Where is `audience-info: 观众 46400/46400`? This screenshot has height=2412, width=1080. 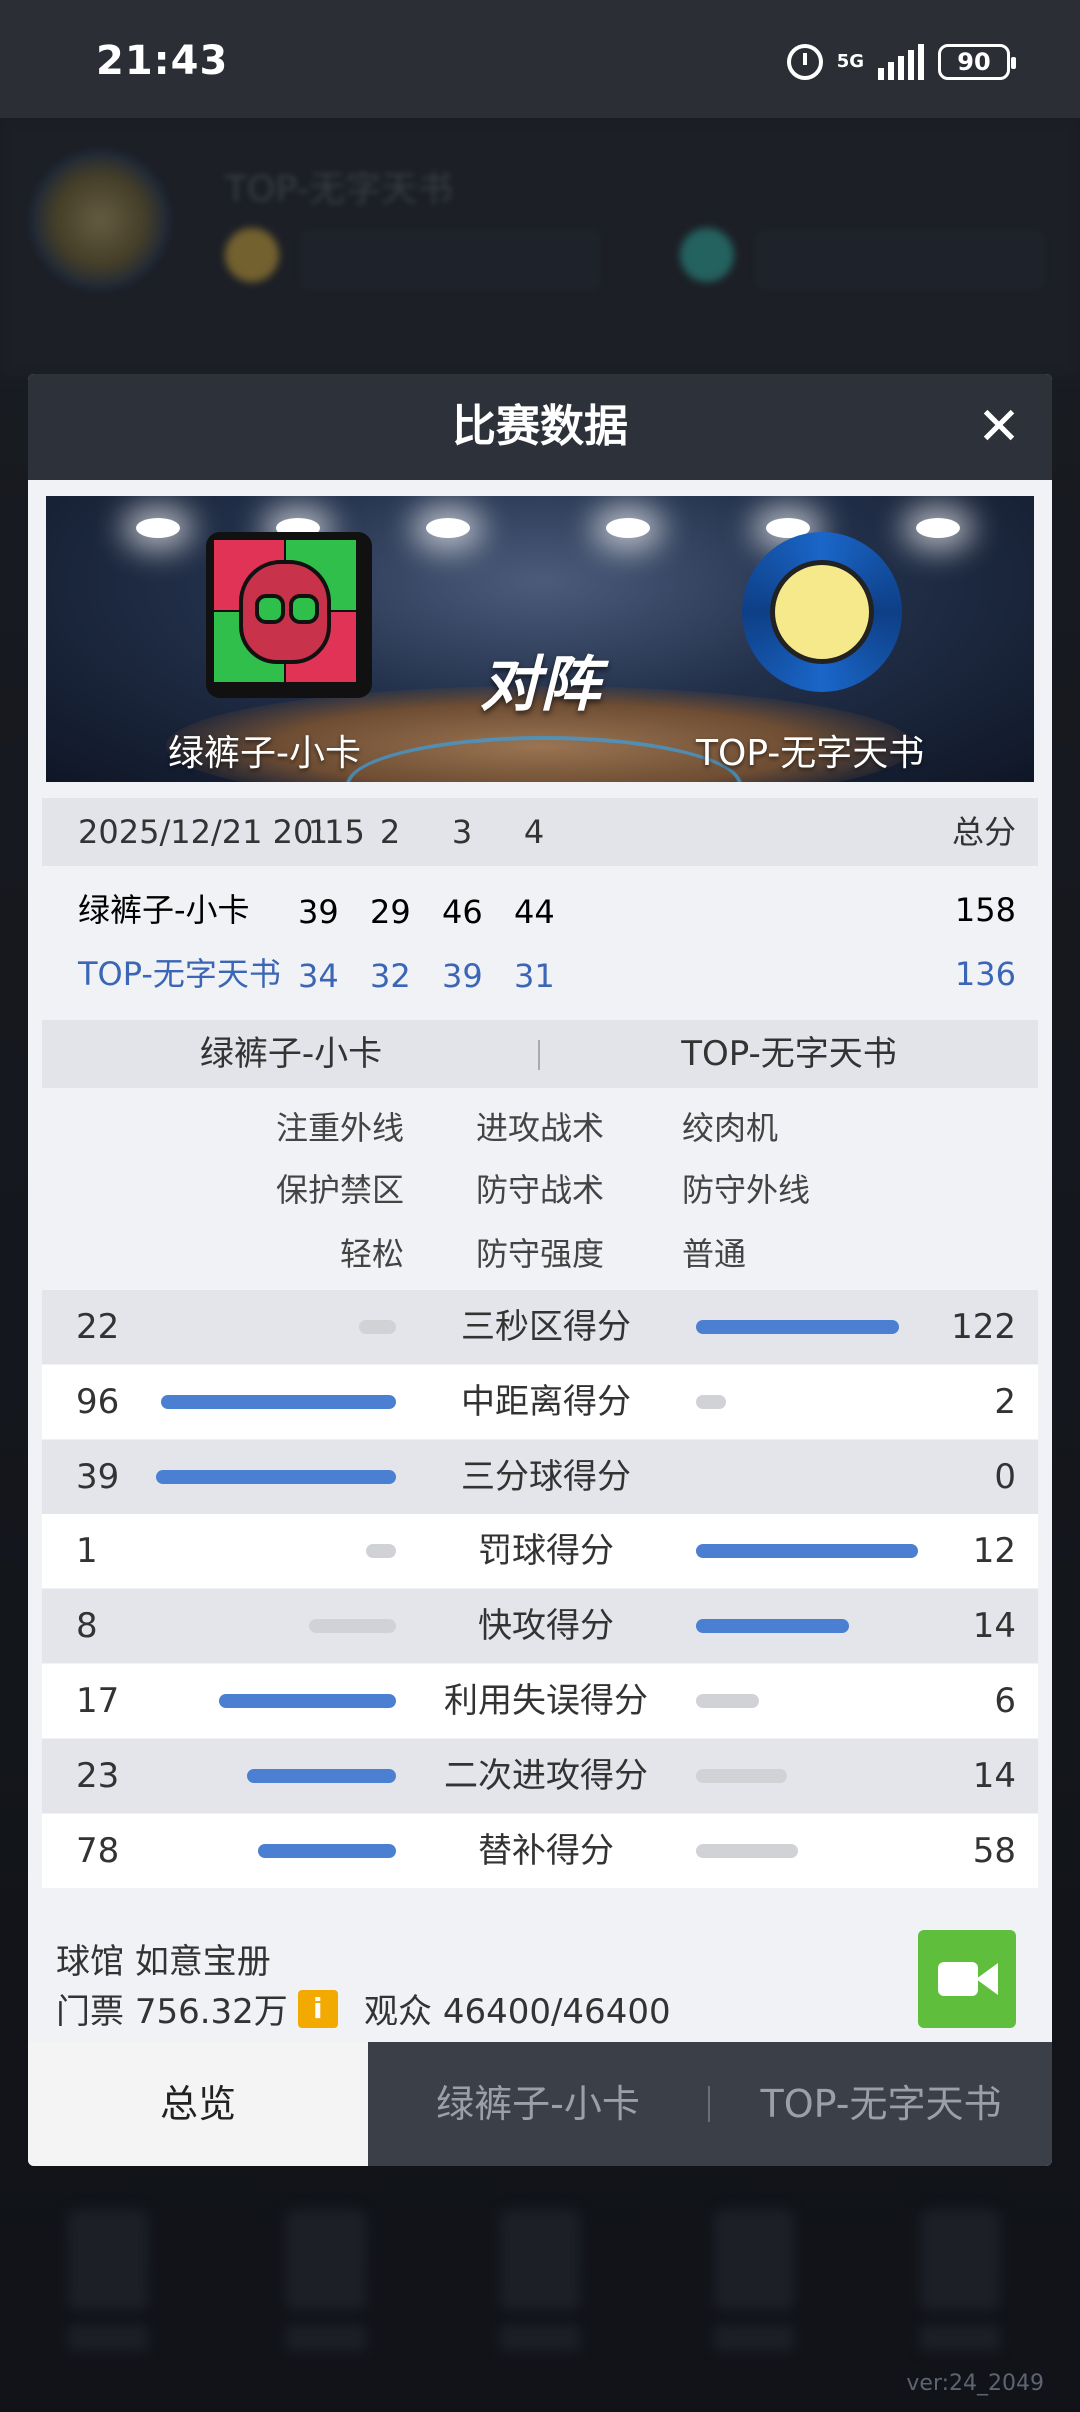
audience-info: 观众 46400/46400 is located at coordinates (517, 2008).